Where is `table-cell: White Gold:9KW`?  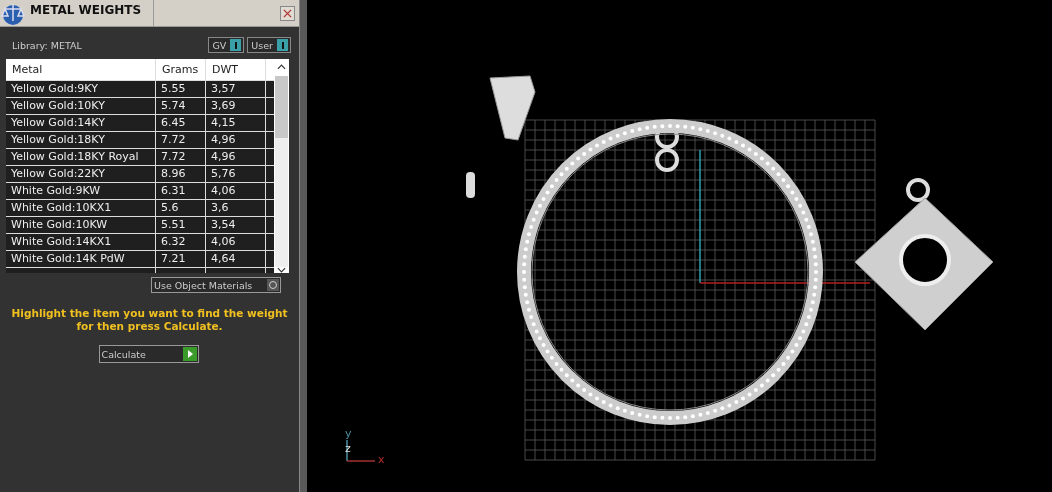 table-cell: White Gold:9KW is located at coordinates (81, 190).